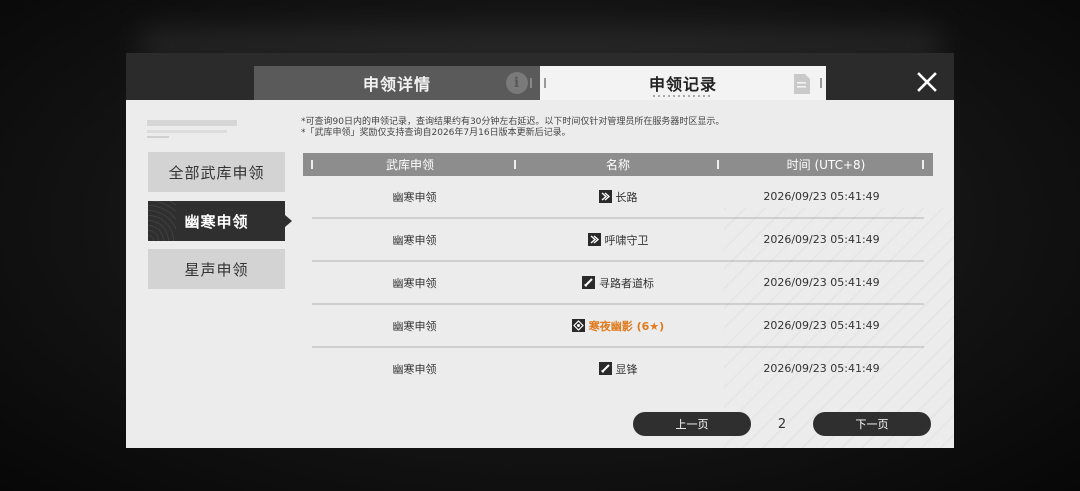  I want to click on tab-claim-details: 申领详情 i, so click(397, 83).